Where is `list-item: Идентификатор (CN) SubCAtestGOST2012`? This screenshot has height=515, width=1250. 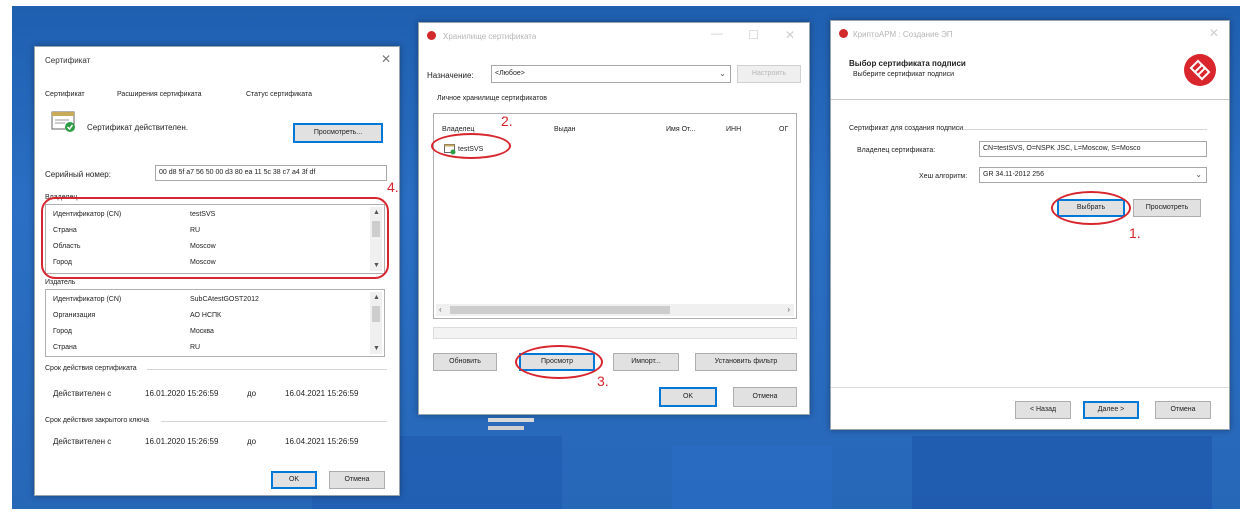
list-item: Идентификатор (CN) SubCAtestGOST2012 is located at coordinates (156, 299).